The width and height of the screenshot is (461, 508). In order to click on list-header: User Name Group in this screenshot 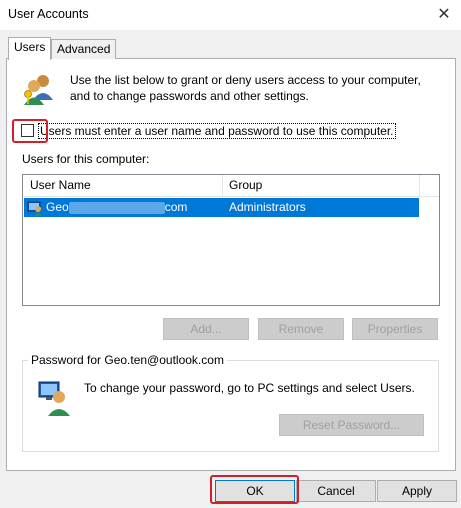, I will do `click(231, 186)`.